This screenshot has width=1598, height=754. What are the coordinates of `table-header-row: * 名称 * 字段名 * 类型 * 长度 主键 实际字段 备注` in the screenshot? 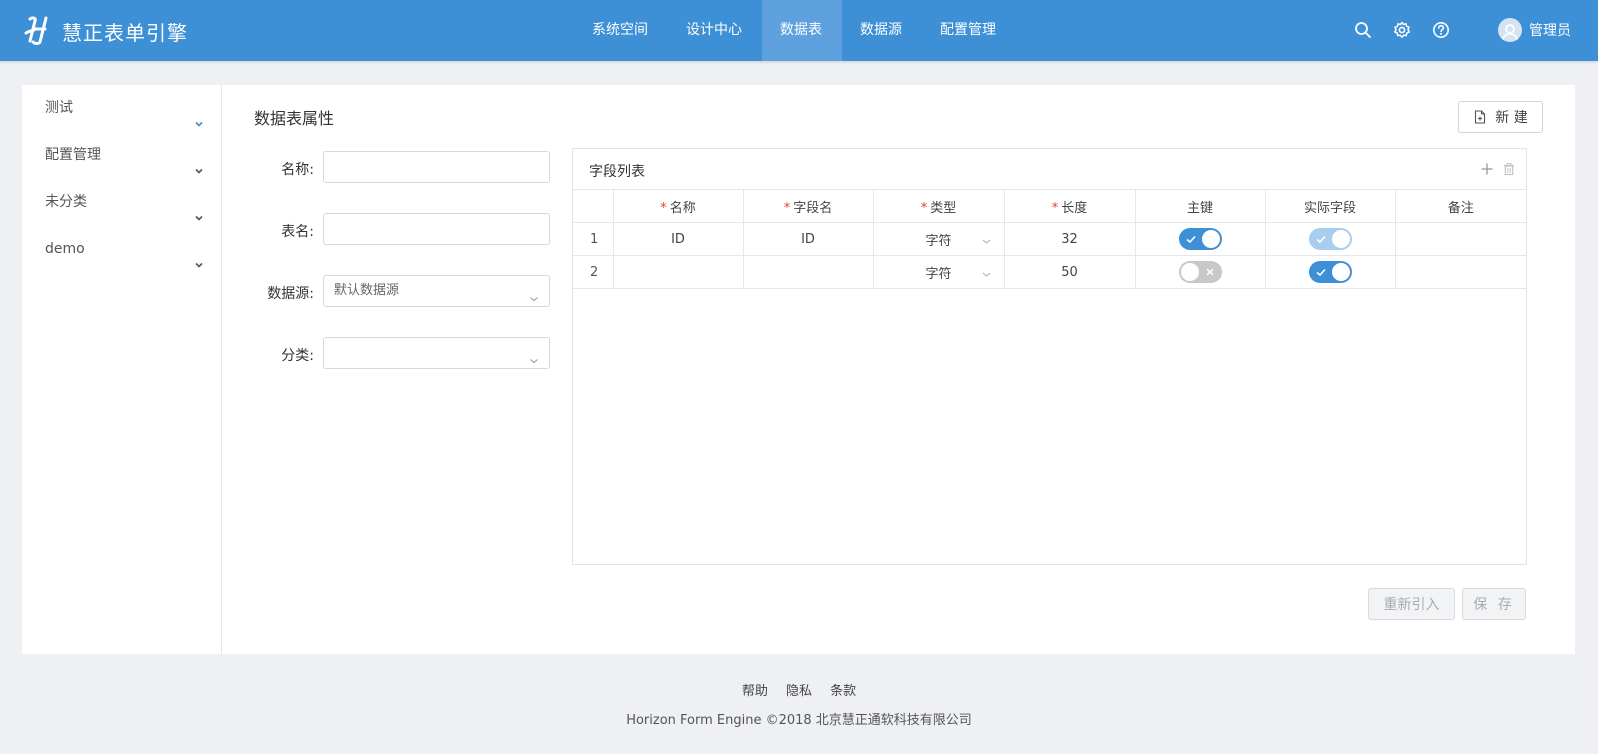 It's located at (1049, 206).